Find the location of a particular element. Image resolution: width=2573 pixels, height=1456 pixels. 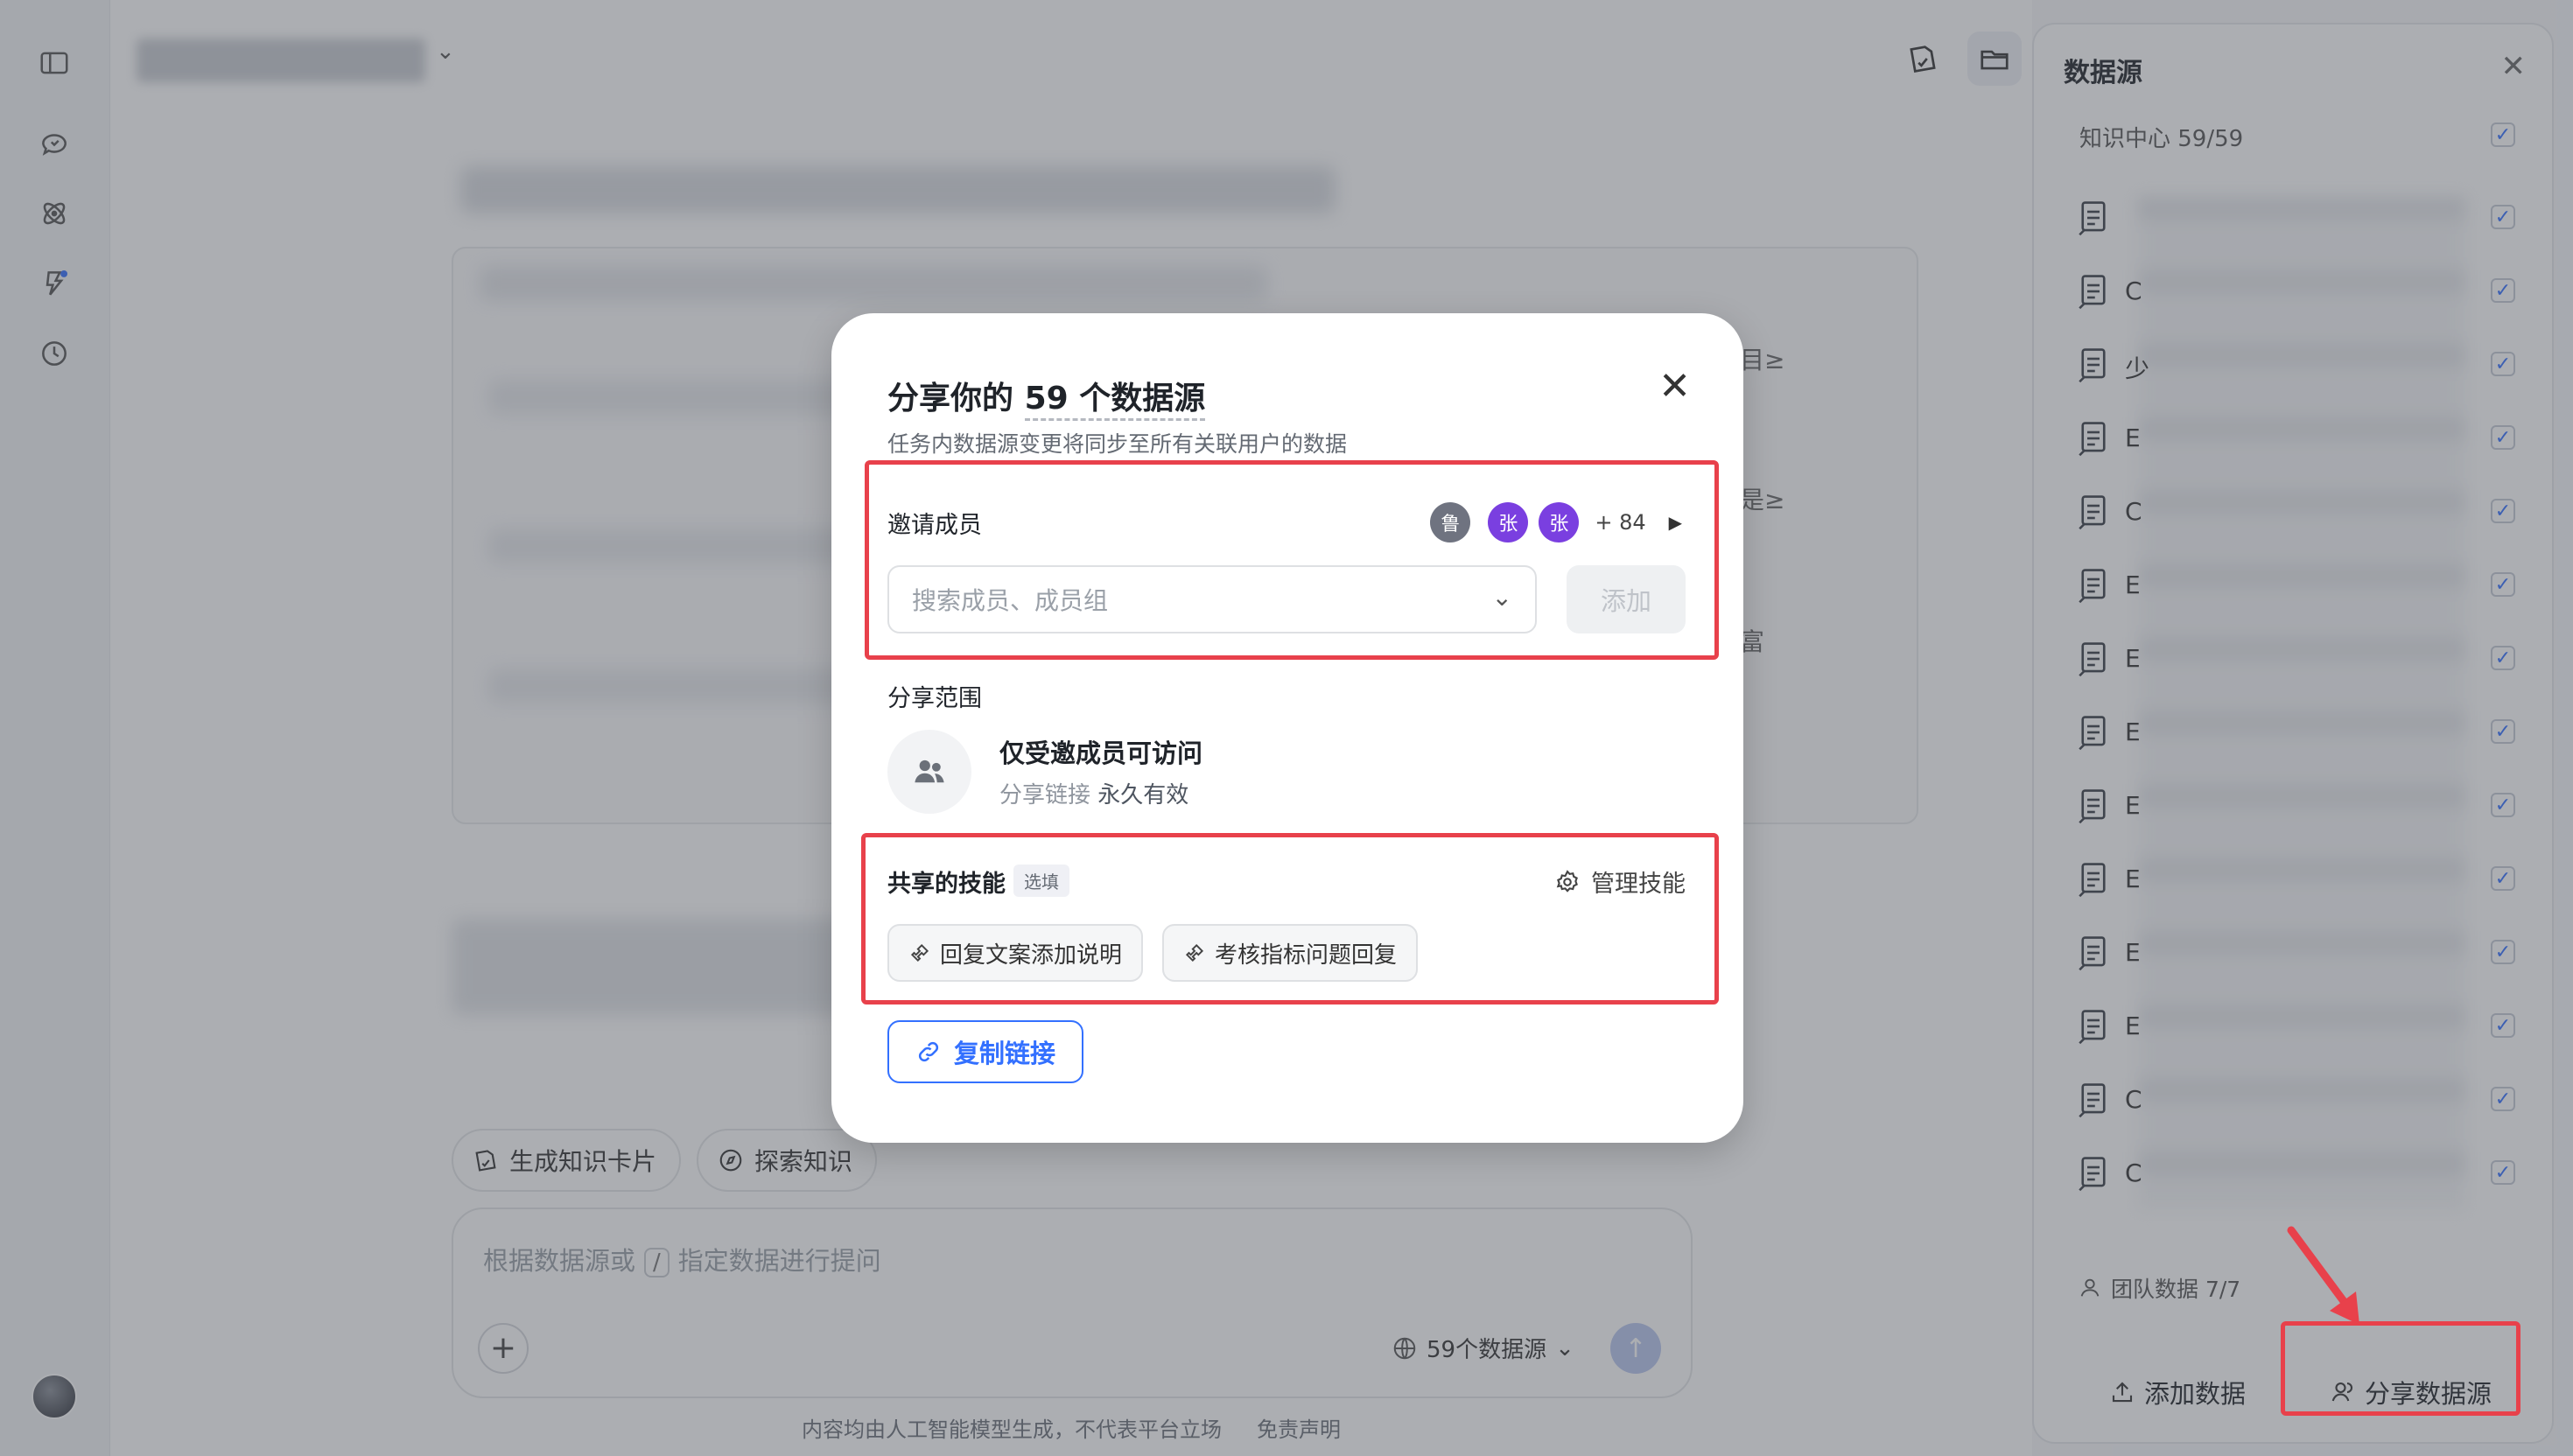

link-validity: 永久有效 is located at coordinates (1142, 795).